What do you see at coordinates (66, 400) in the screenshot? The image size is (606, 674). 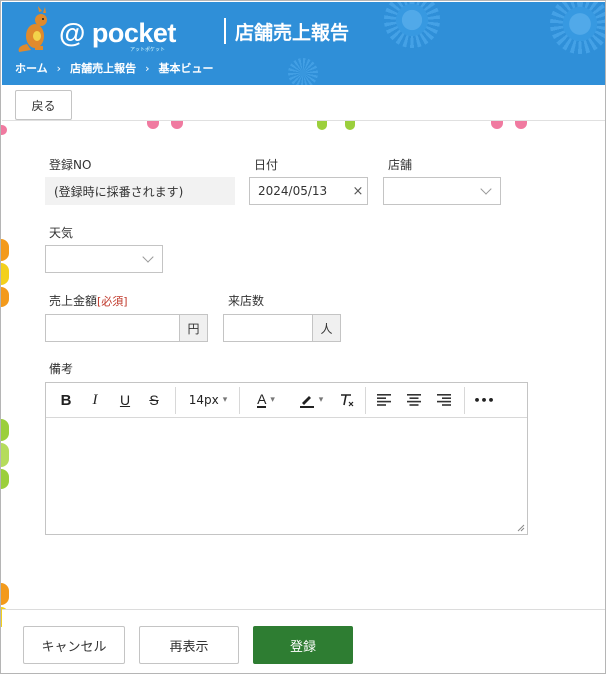 I see `bold-button: B` at bounding box center [66, 400].